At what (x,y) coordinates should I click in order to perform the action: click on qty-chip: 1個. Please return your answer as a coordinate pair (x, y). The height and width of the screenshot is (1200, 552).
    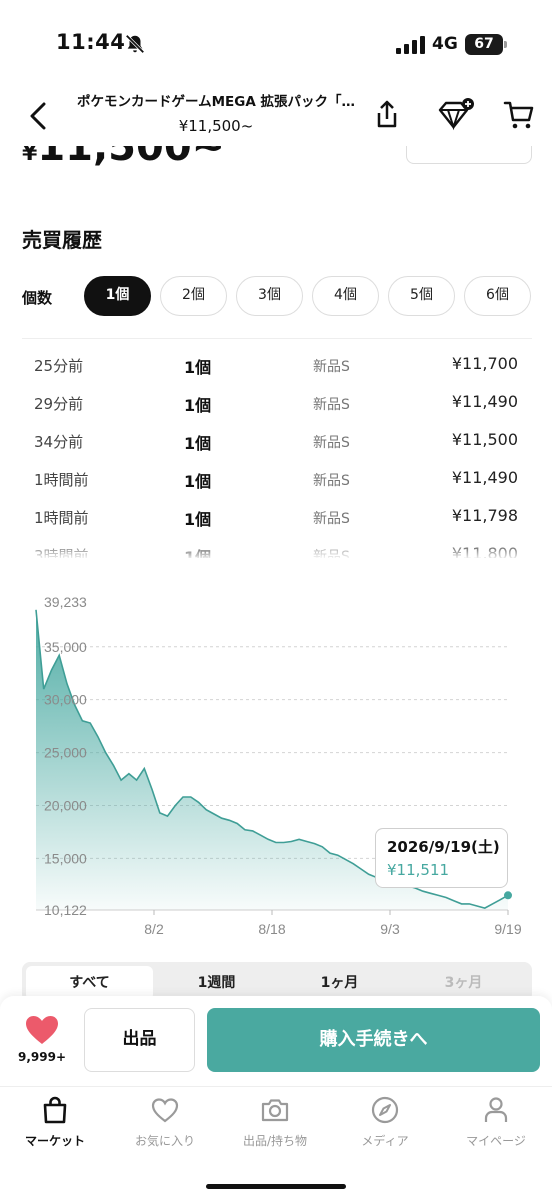
    Looking at the image, I should click on (117, 296).